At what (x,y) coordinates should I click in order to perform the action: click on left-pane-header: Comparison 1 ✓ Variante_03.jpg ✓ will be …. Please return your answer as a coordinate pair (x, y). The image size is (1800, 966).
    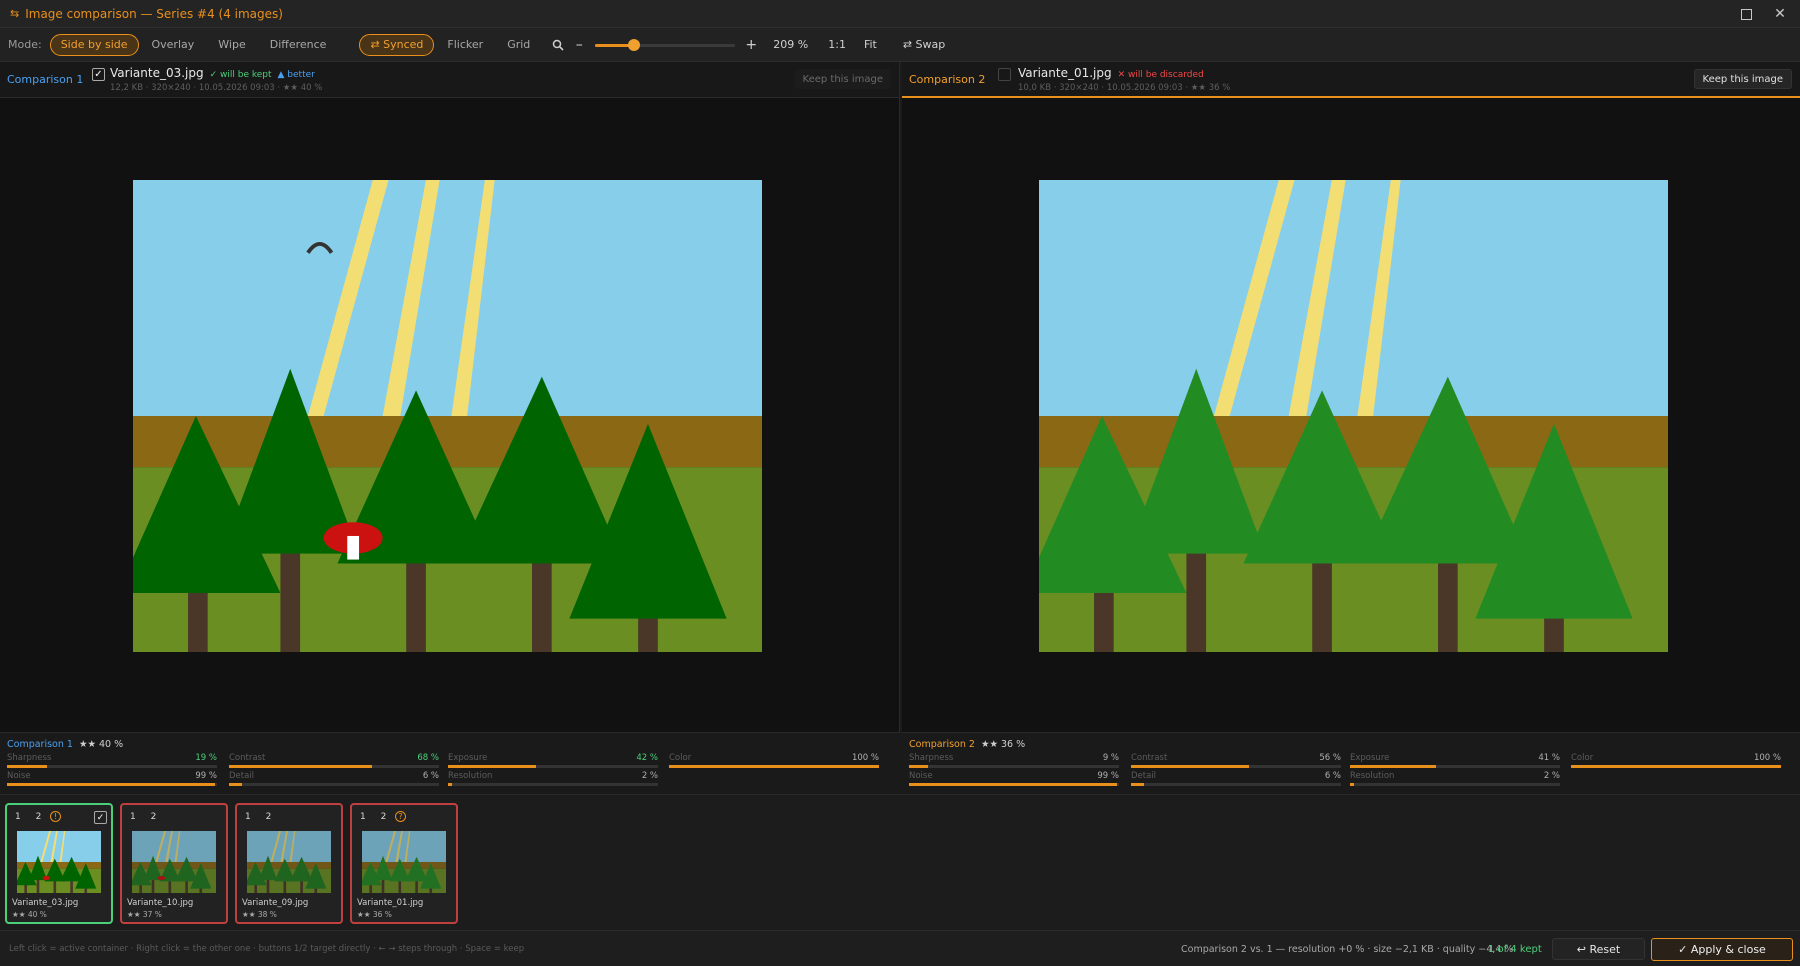
    Looking at the image, I should click on (449, 80).